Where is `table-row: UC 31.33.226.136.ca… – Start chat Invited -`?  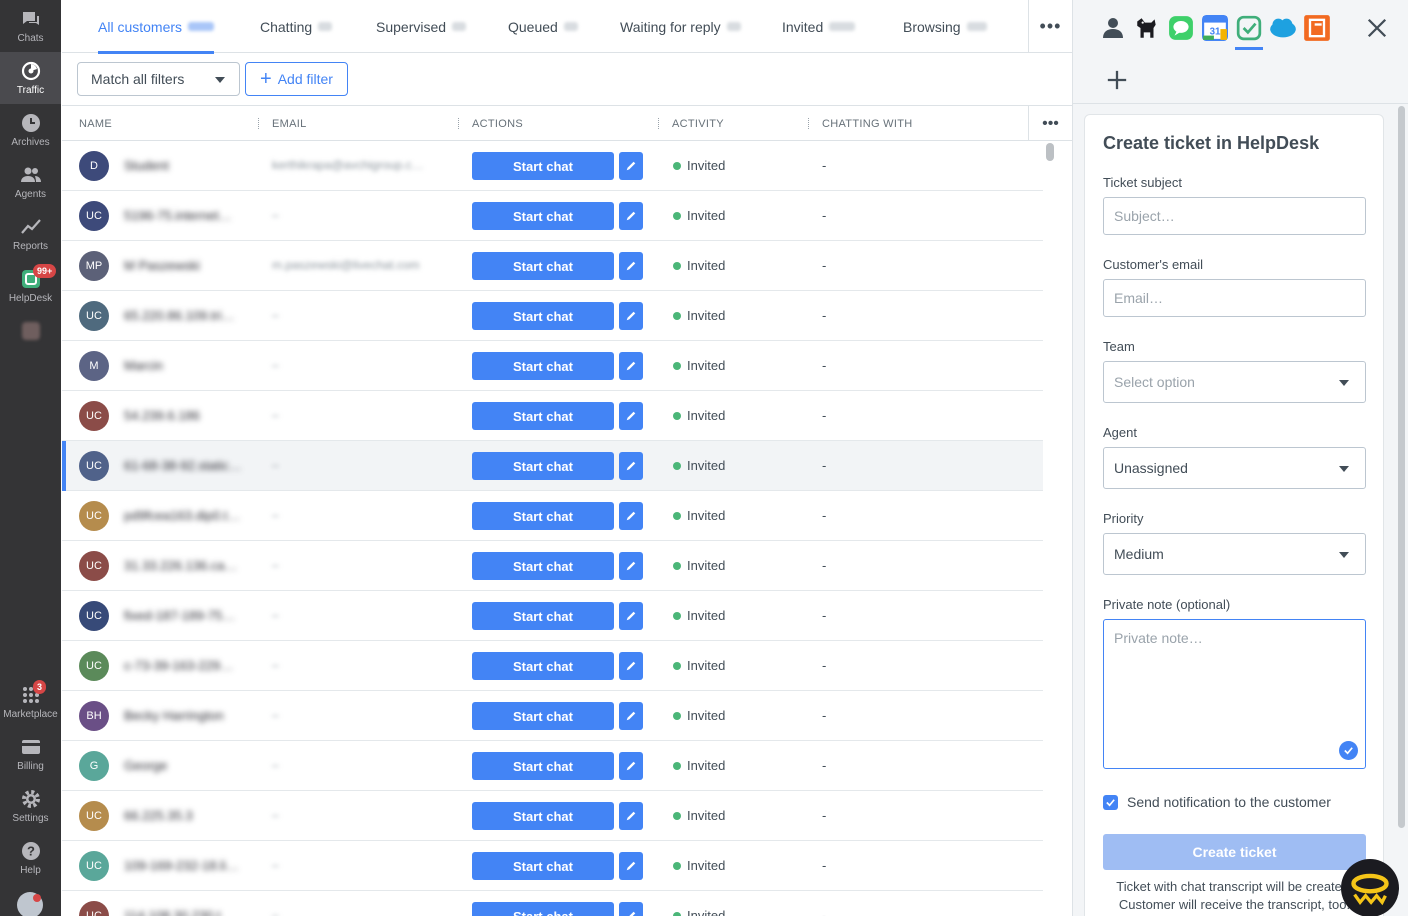
table-row: UC 31.33.226.136.ca… – Start chat Invited - is located at coordinates (552, 566).